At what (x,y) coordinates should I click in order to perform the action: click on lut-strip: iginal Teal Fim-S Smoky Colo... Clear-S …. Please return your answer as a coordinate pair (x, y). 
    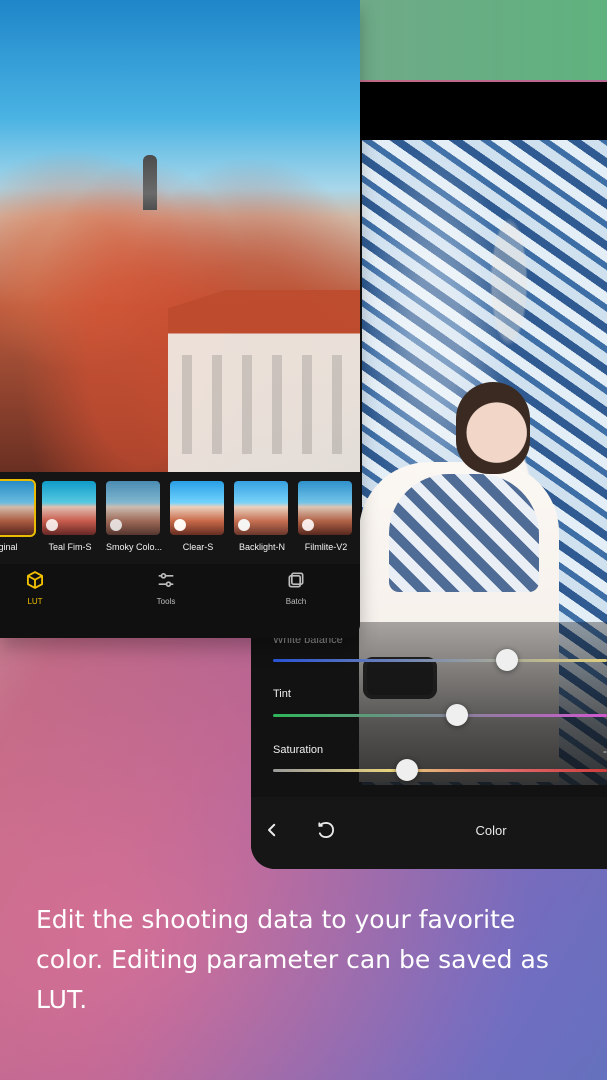
    Looking at the image, I should click on (180, 518).